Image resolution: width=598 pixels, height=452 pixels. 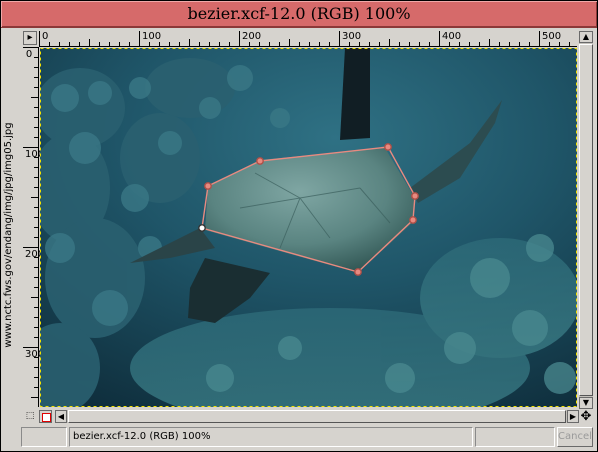 I want to click on status-text: bezier.xcf-12.0 (RGB) 100%, so click(x=142, y=436).